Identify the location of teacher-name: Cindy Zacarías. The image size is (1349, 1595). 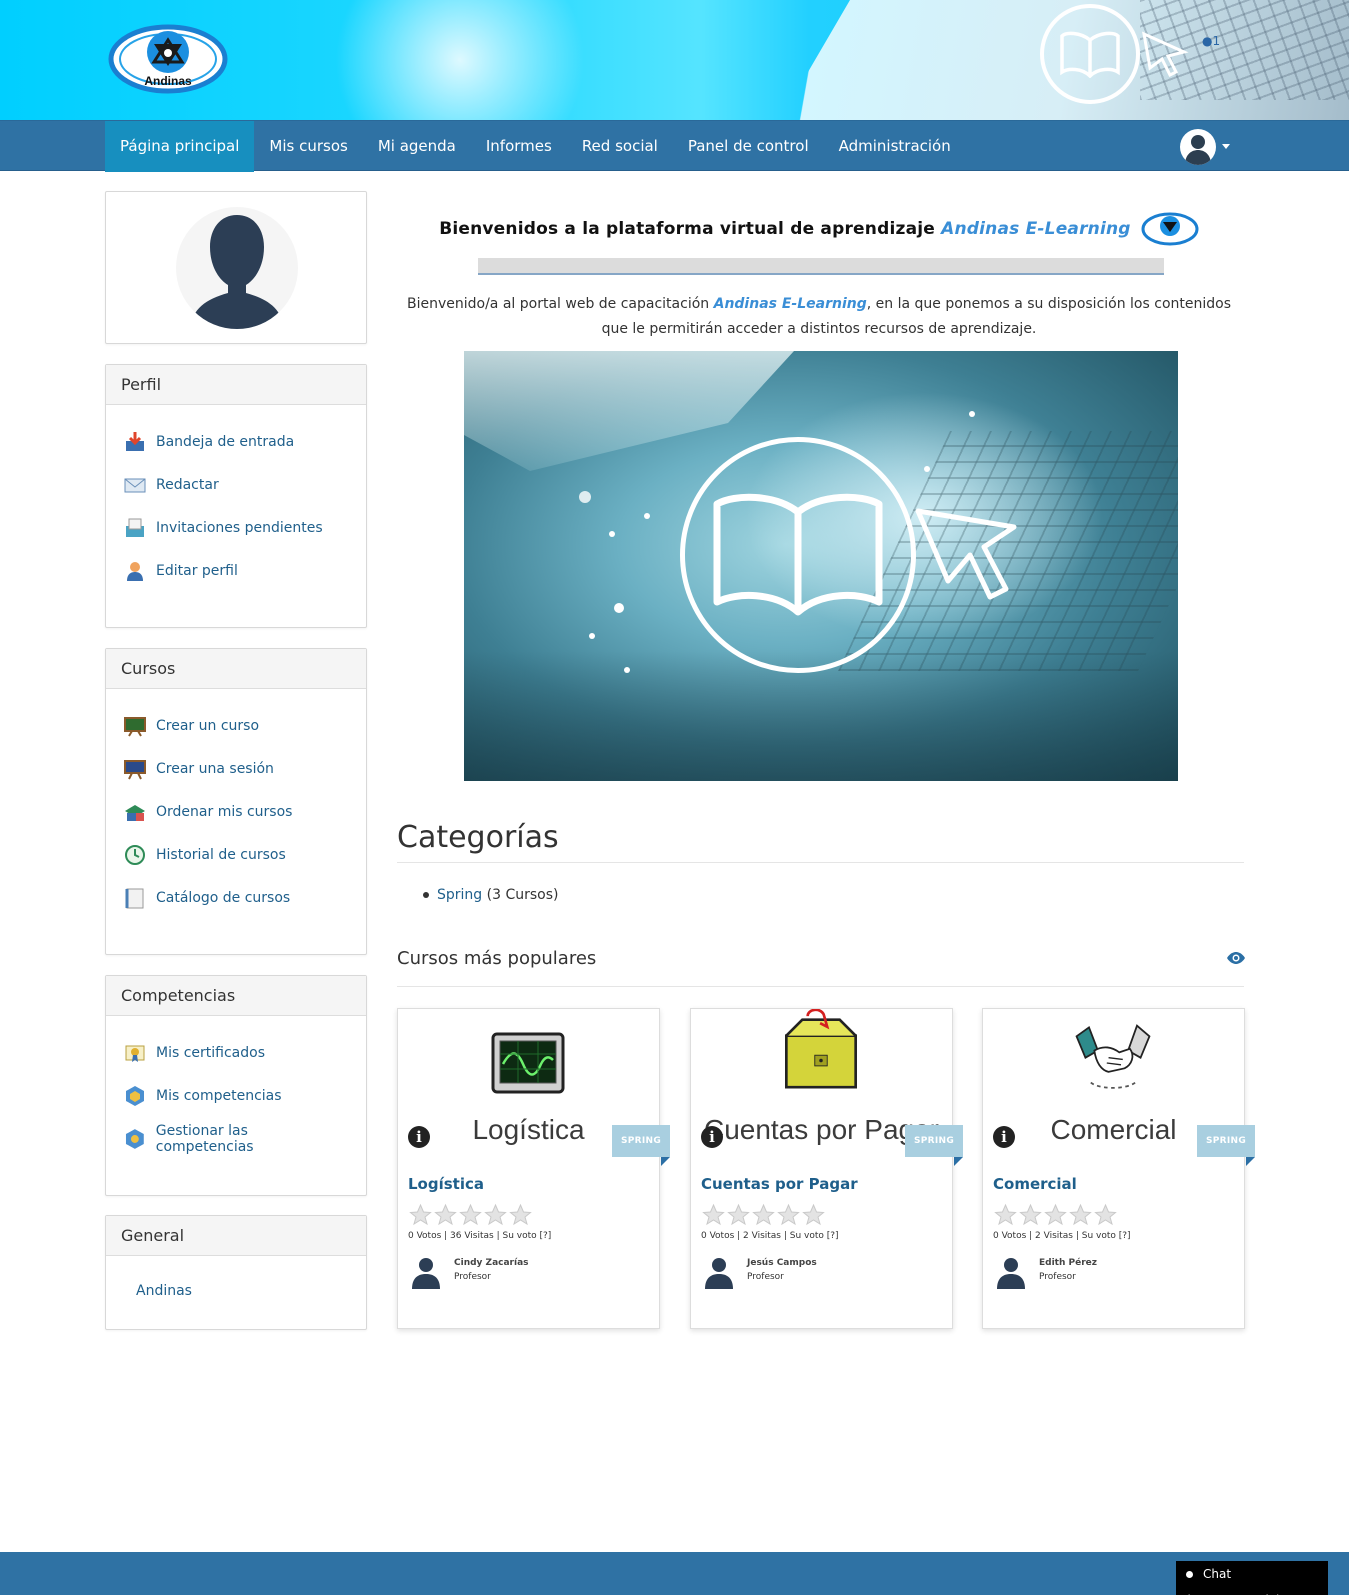
(491, 1263).